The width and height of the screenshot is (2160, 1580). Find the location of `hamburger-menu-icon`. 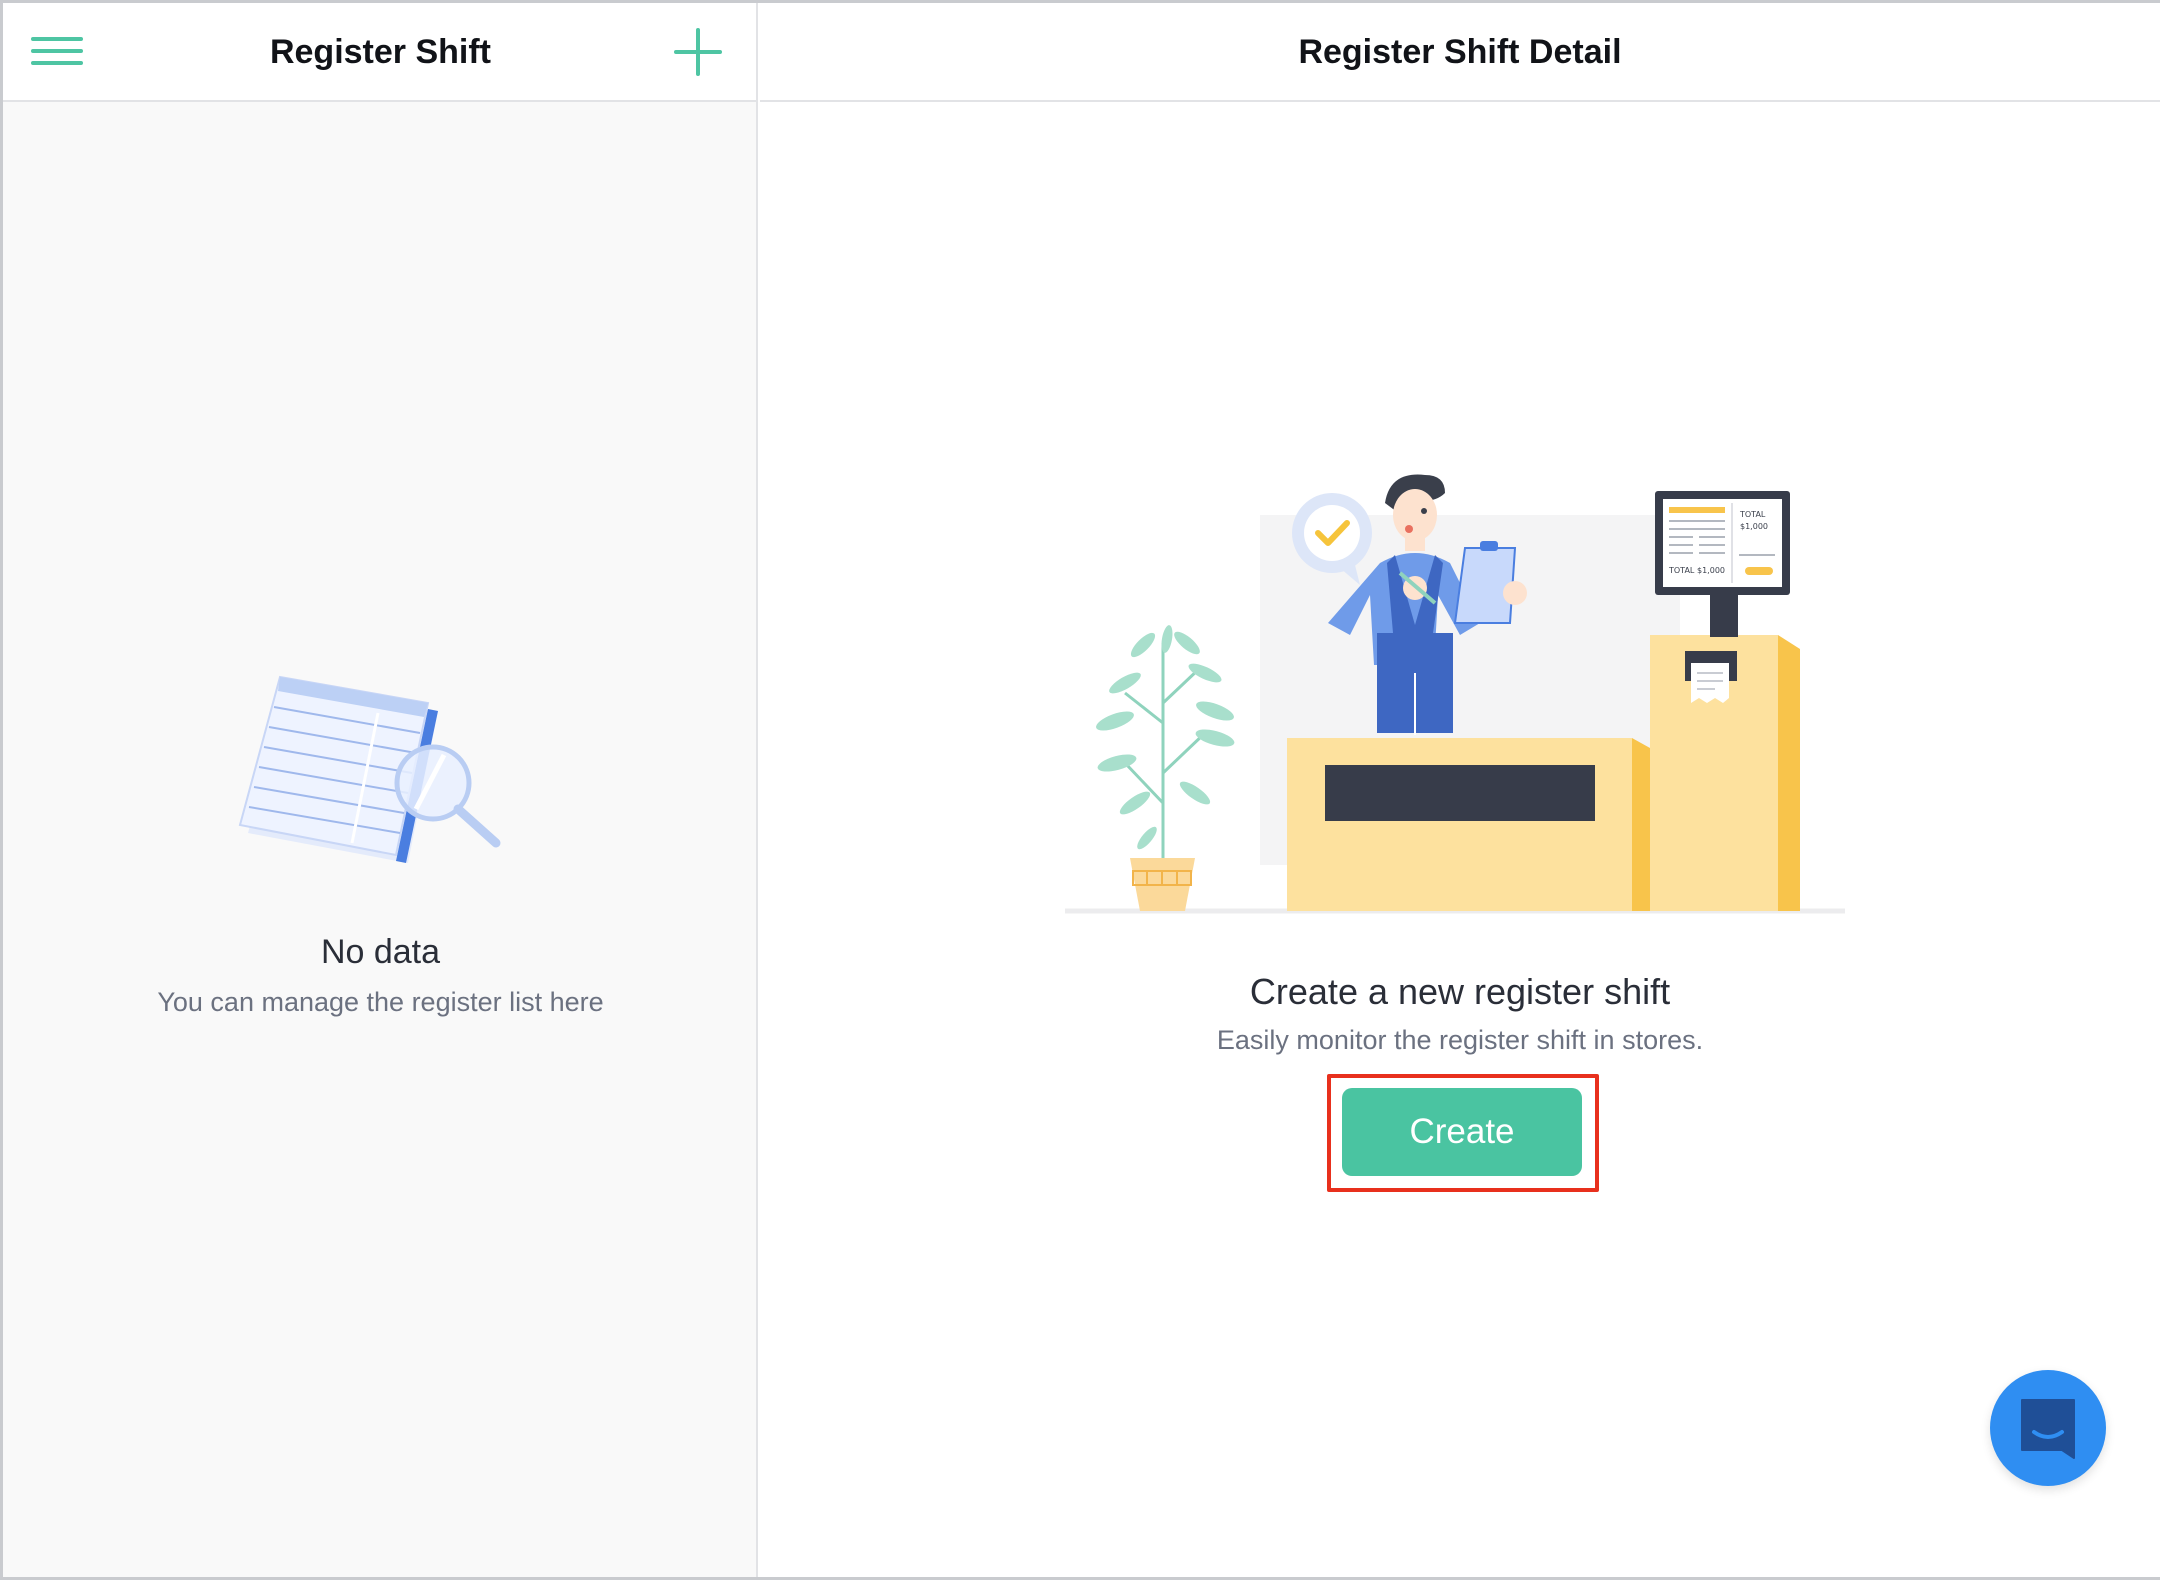

hamburger-menu-icon is located at coordinates (57, 51).